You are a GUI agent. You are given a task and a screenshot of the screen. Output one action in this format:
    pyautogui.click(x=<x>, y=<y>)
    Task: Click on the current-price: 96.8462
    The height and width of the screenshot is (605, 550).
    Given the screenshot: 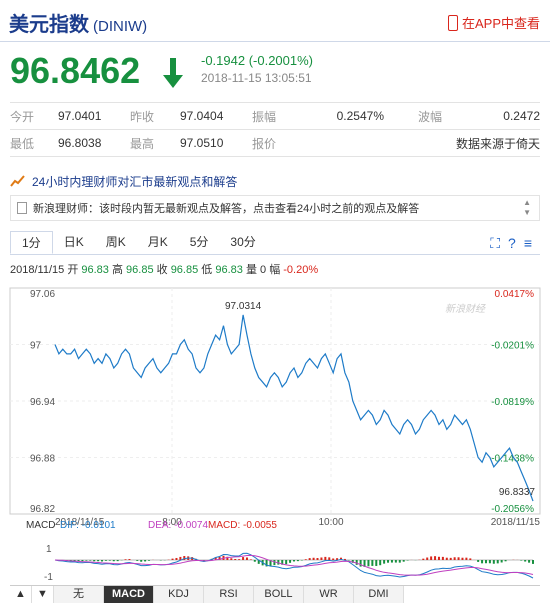 What is the action you would take?
    pyautogui.click(x=75, y=70)
    